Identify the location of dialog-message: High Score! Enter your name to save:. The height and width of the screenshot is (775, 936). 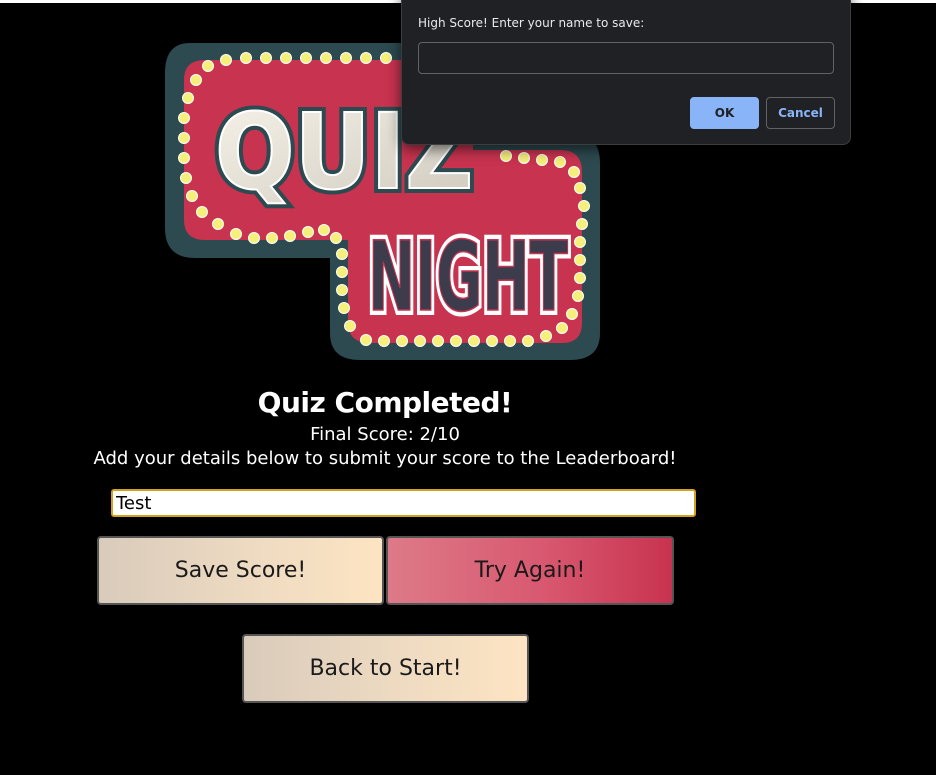
(531, 23).